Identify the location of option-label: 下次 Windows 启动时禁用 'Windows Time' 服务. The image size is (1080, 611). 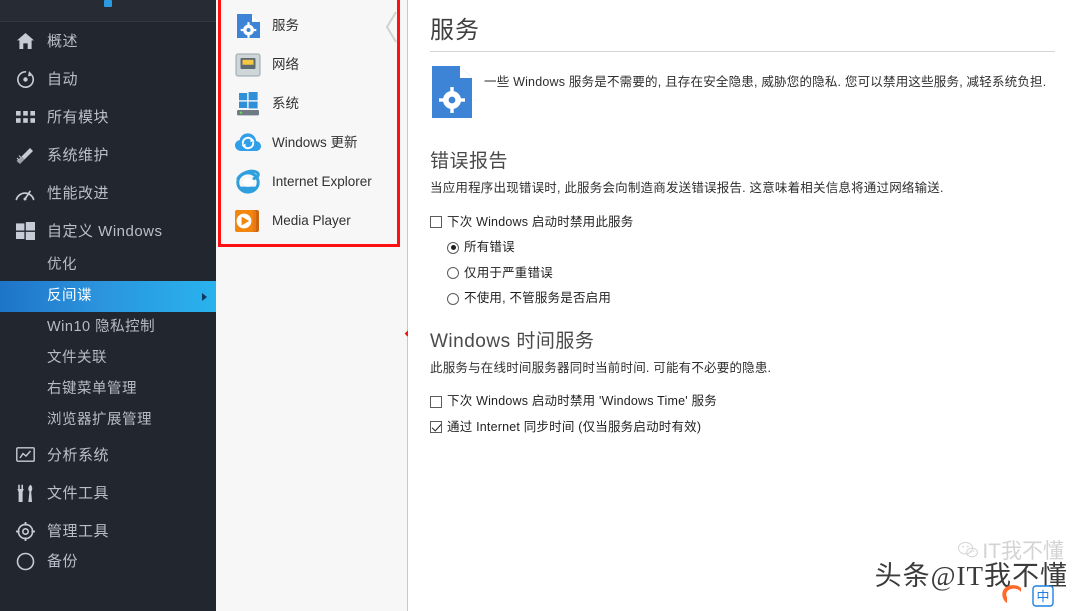
(582, 401).